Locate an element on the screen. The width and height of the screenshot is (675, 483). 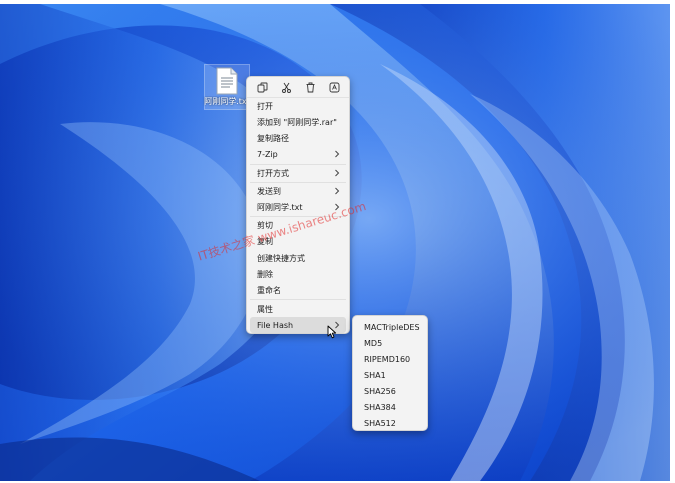
menu-item-label: 删除 is located at coordinates (265, 274).